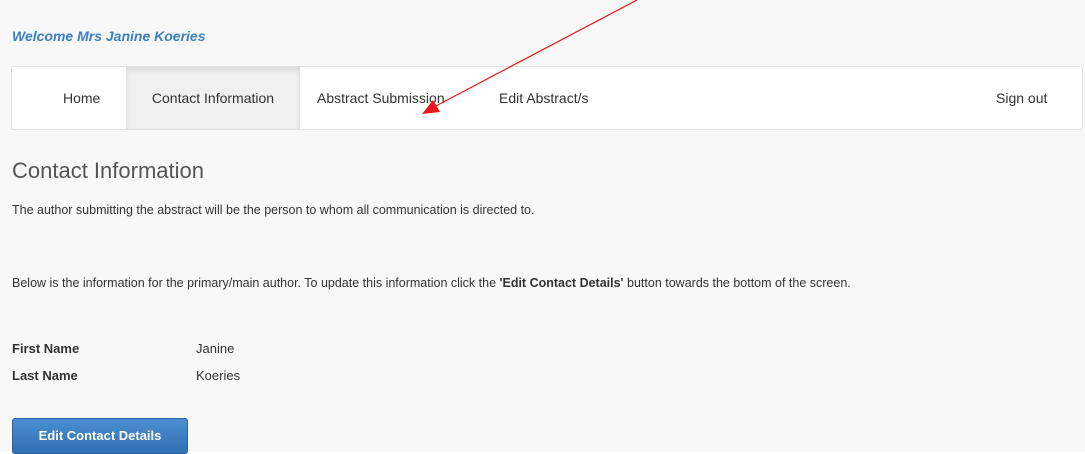 Image resolution: width=1085 pixels, height=454 pixels. What do you see at coordinates (81, 98) in the screenshot?
I see `nav-home: Home` at bounding box center [81, 98].